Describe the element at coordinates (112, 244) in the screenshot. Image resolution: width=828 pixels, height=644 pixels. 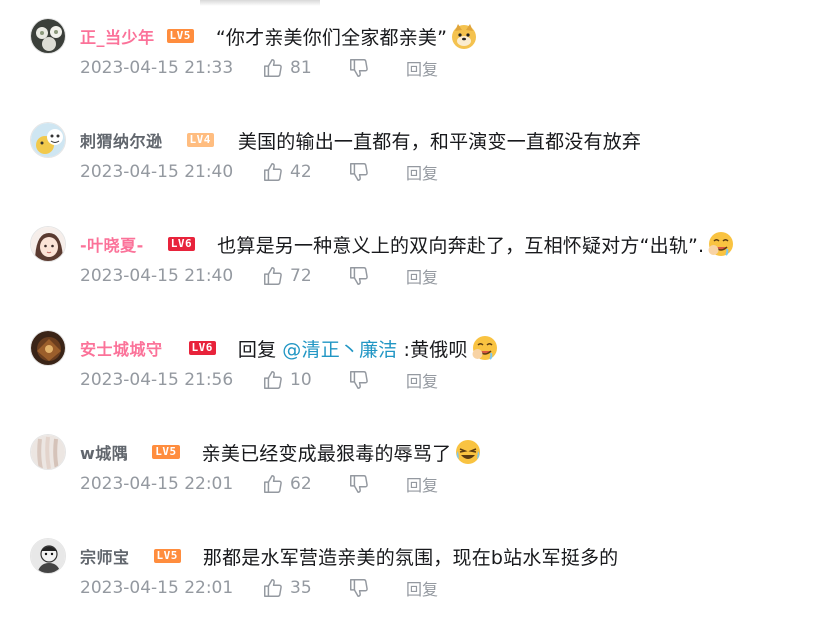
I see `username: -叶晓夏-` at that location.